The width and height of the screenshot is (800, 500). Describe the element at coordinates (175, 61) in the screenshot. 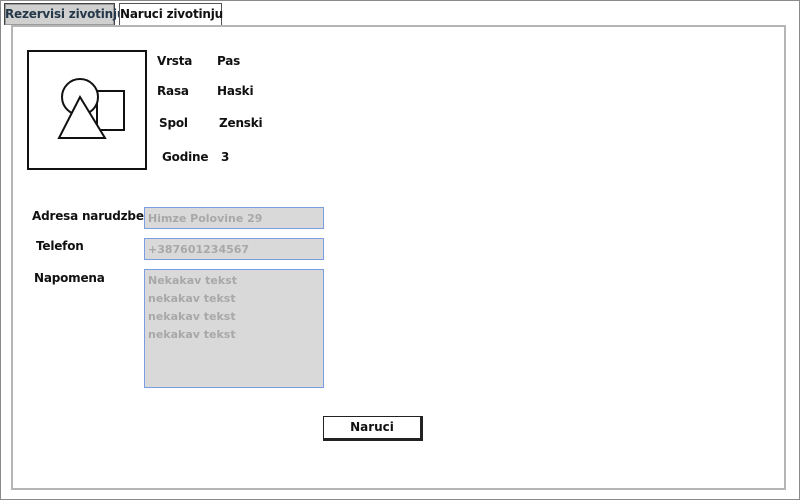

I see `species-label: Vrsta` at that location.